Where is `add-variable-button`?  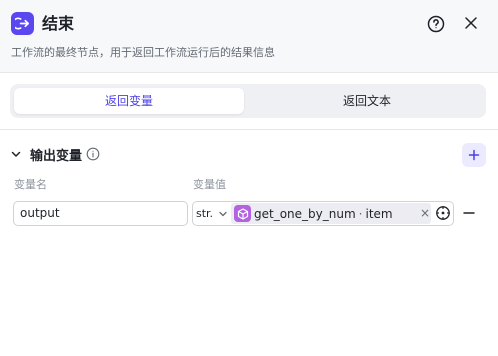
add-variable-button is located at coordinates (474, 155).